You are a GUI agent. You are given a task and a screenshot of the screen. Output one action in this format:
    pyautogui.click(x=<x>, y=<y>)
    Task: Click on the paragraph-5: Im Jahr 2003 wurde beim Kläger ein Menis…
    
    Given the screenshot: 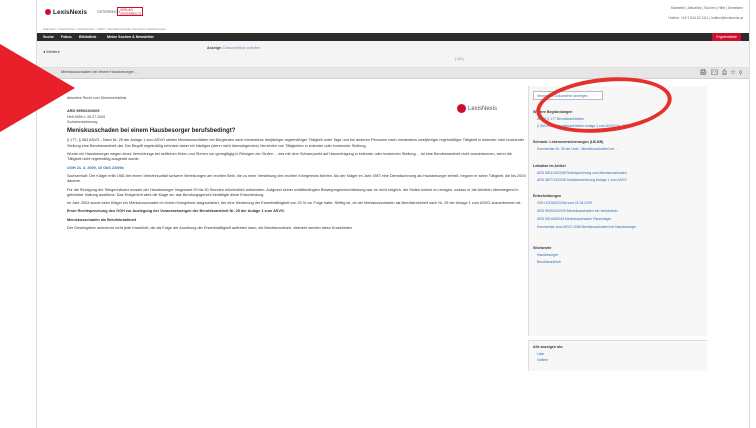 What is the action you would take?
    pyautogui.click(x=294, y=203)
    